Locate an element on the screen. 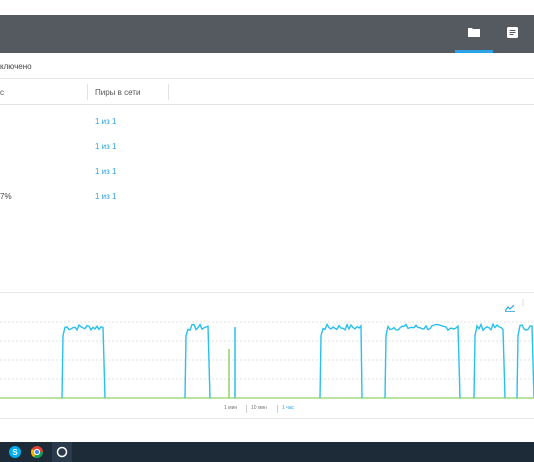  app-icon is located at coordinates (62, 452).